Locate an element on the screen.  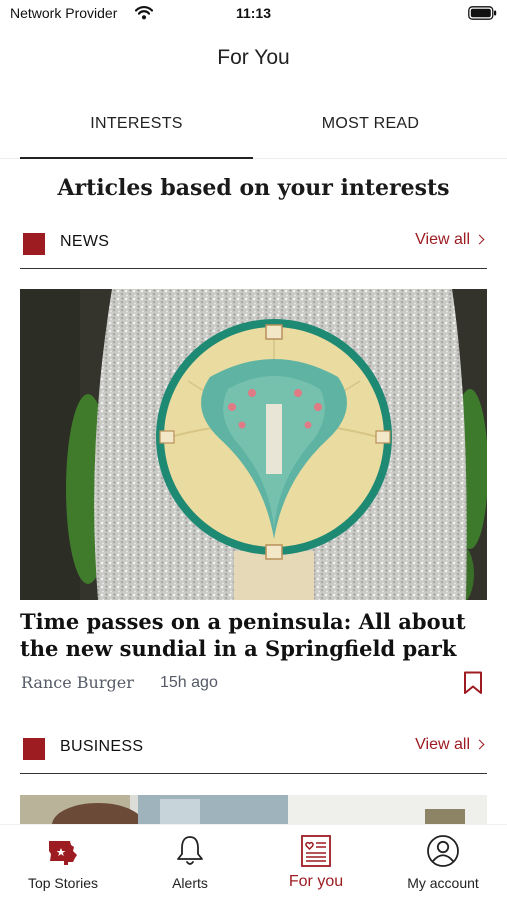
category-label-business: BUSINESS is located at coordinates (102, 746).